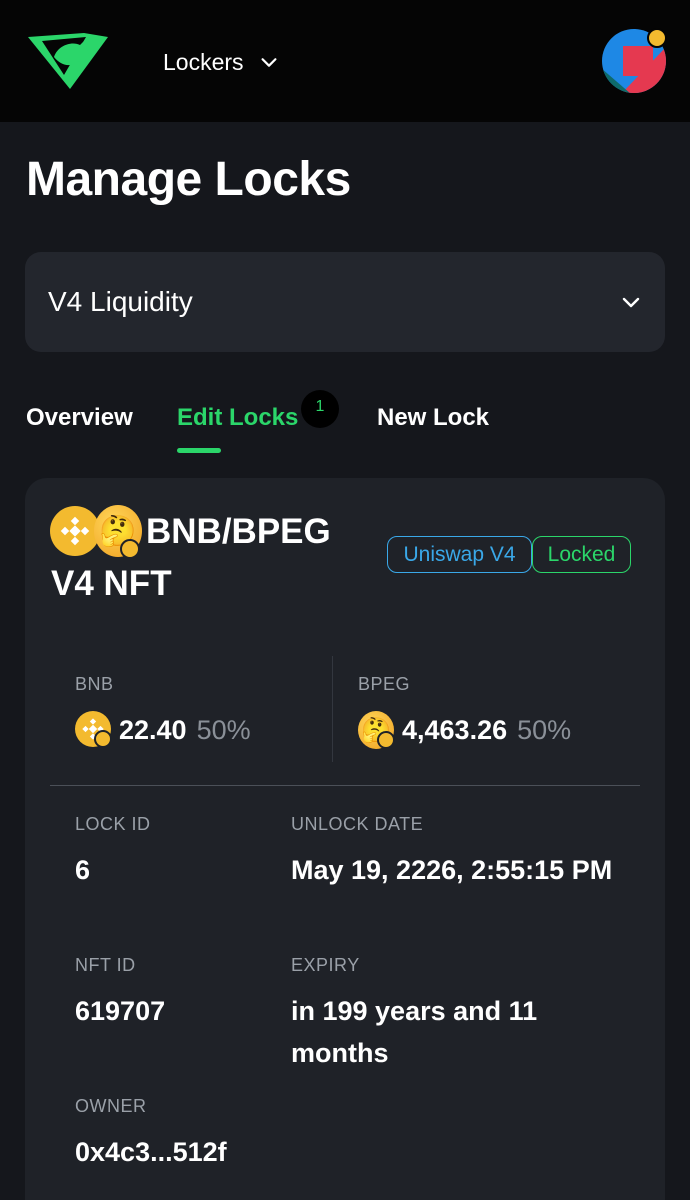 The height and width of the screenshot is (1200, 690). I want to click on bnb-chain-badge, so click(657, 38).